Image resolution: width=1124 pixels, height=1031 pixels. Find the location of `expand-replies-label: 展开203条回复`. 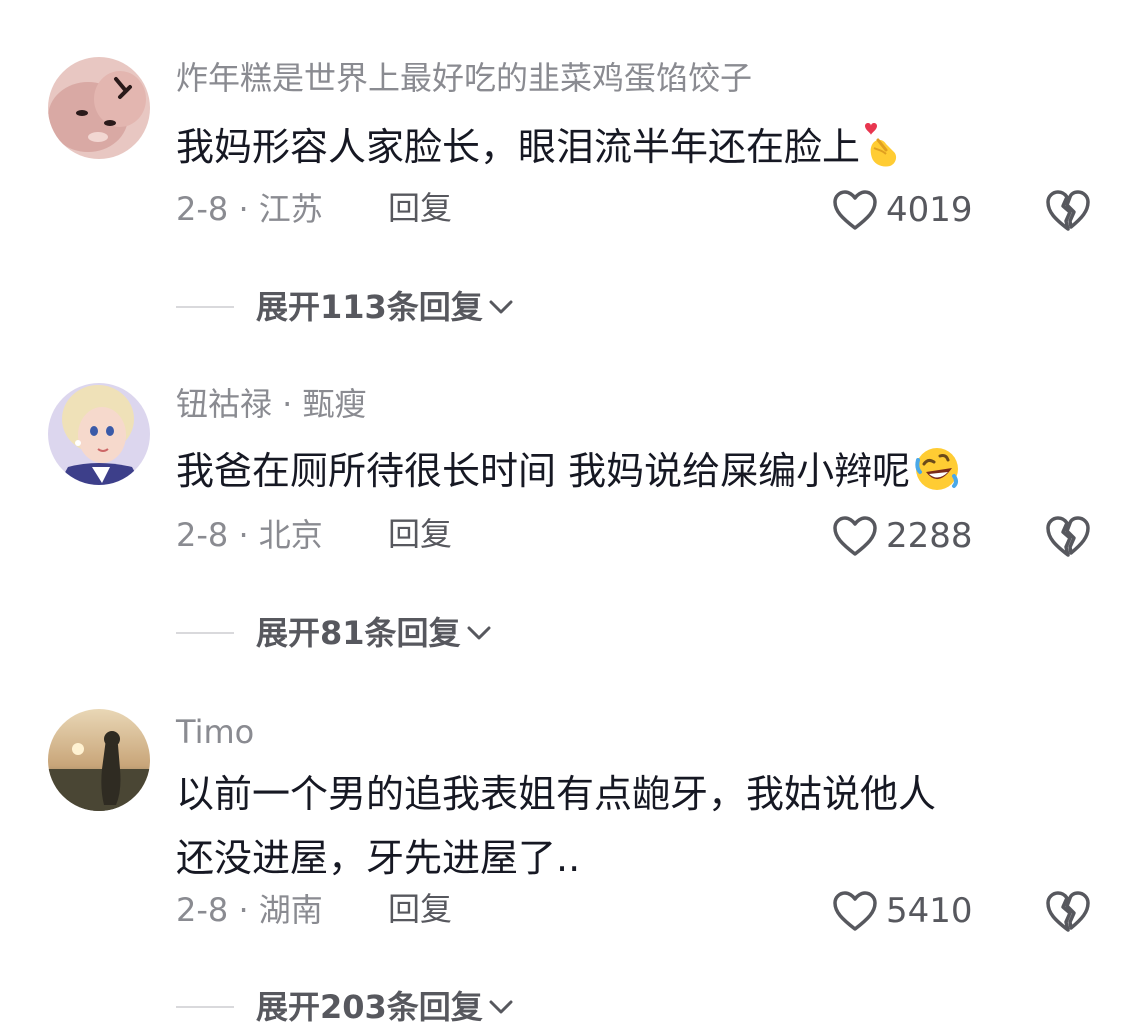

expand-replies-label: 展开203条回复 is located at coordinates (369, 1007).